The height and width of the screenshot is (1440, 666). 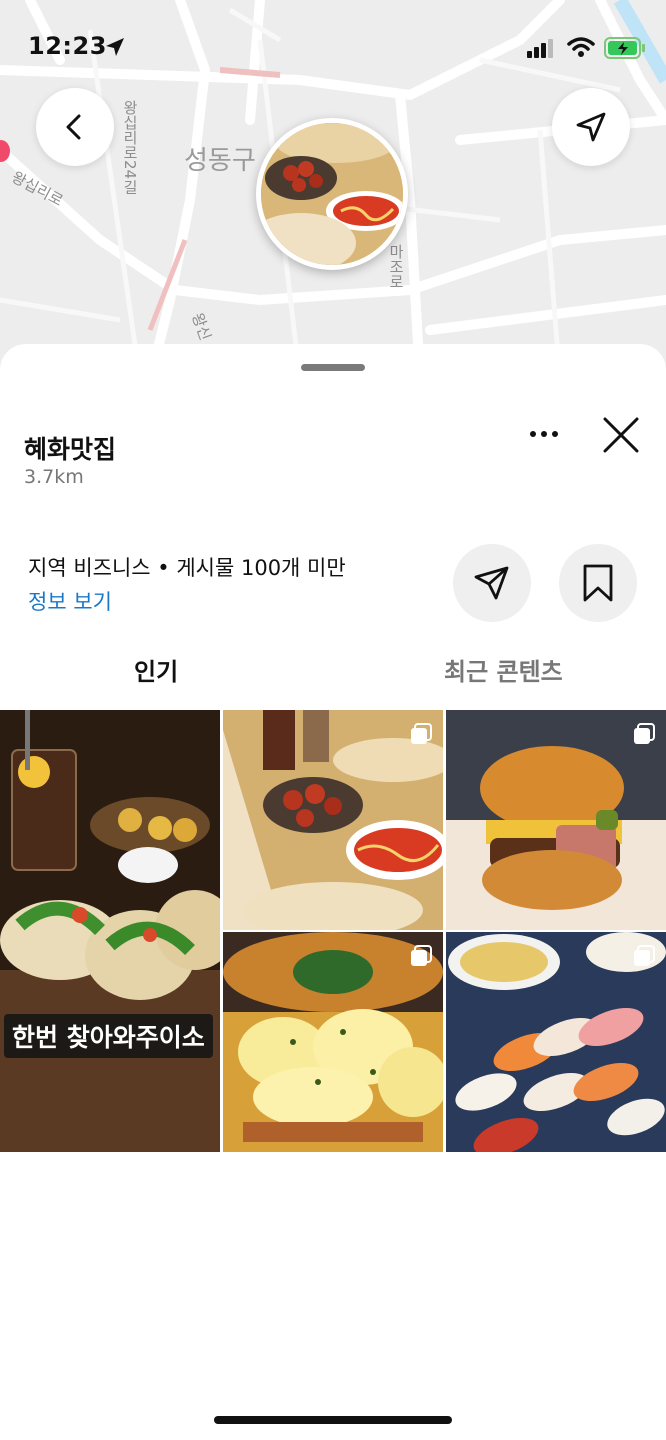 What do you see at coordinates (187, 568) in the screenshot?
I see `place-meta: 지역 비즈니스 • 게시물 100개 미만` at bounding box center [187, 568].